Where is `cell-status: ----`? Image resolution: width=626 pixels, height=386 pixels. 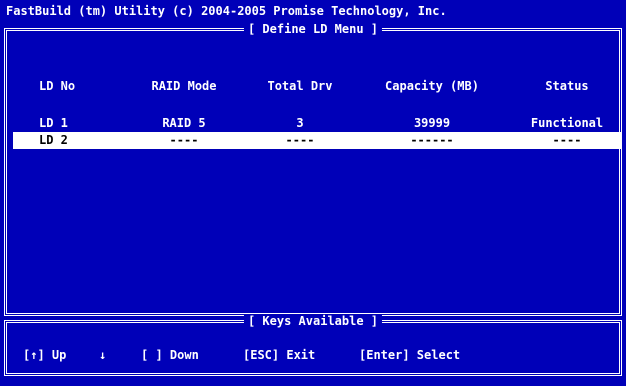
cell-status: ---- is located at coordinates (567, 140).